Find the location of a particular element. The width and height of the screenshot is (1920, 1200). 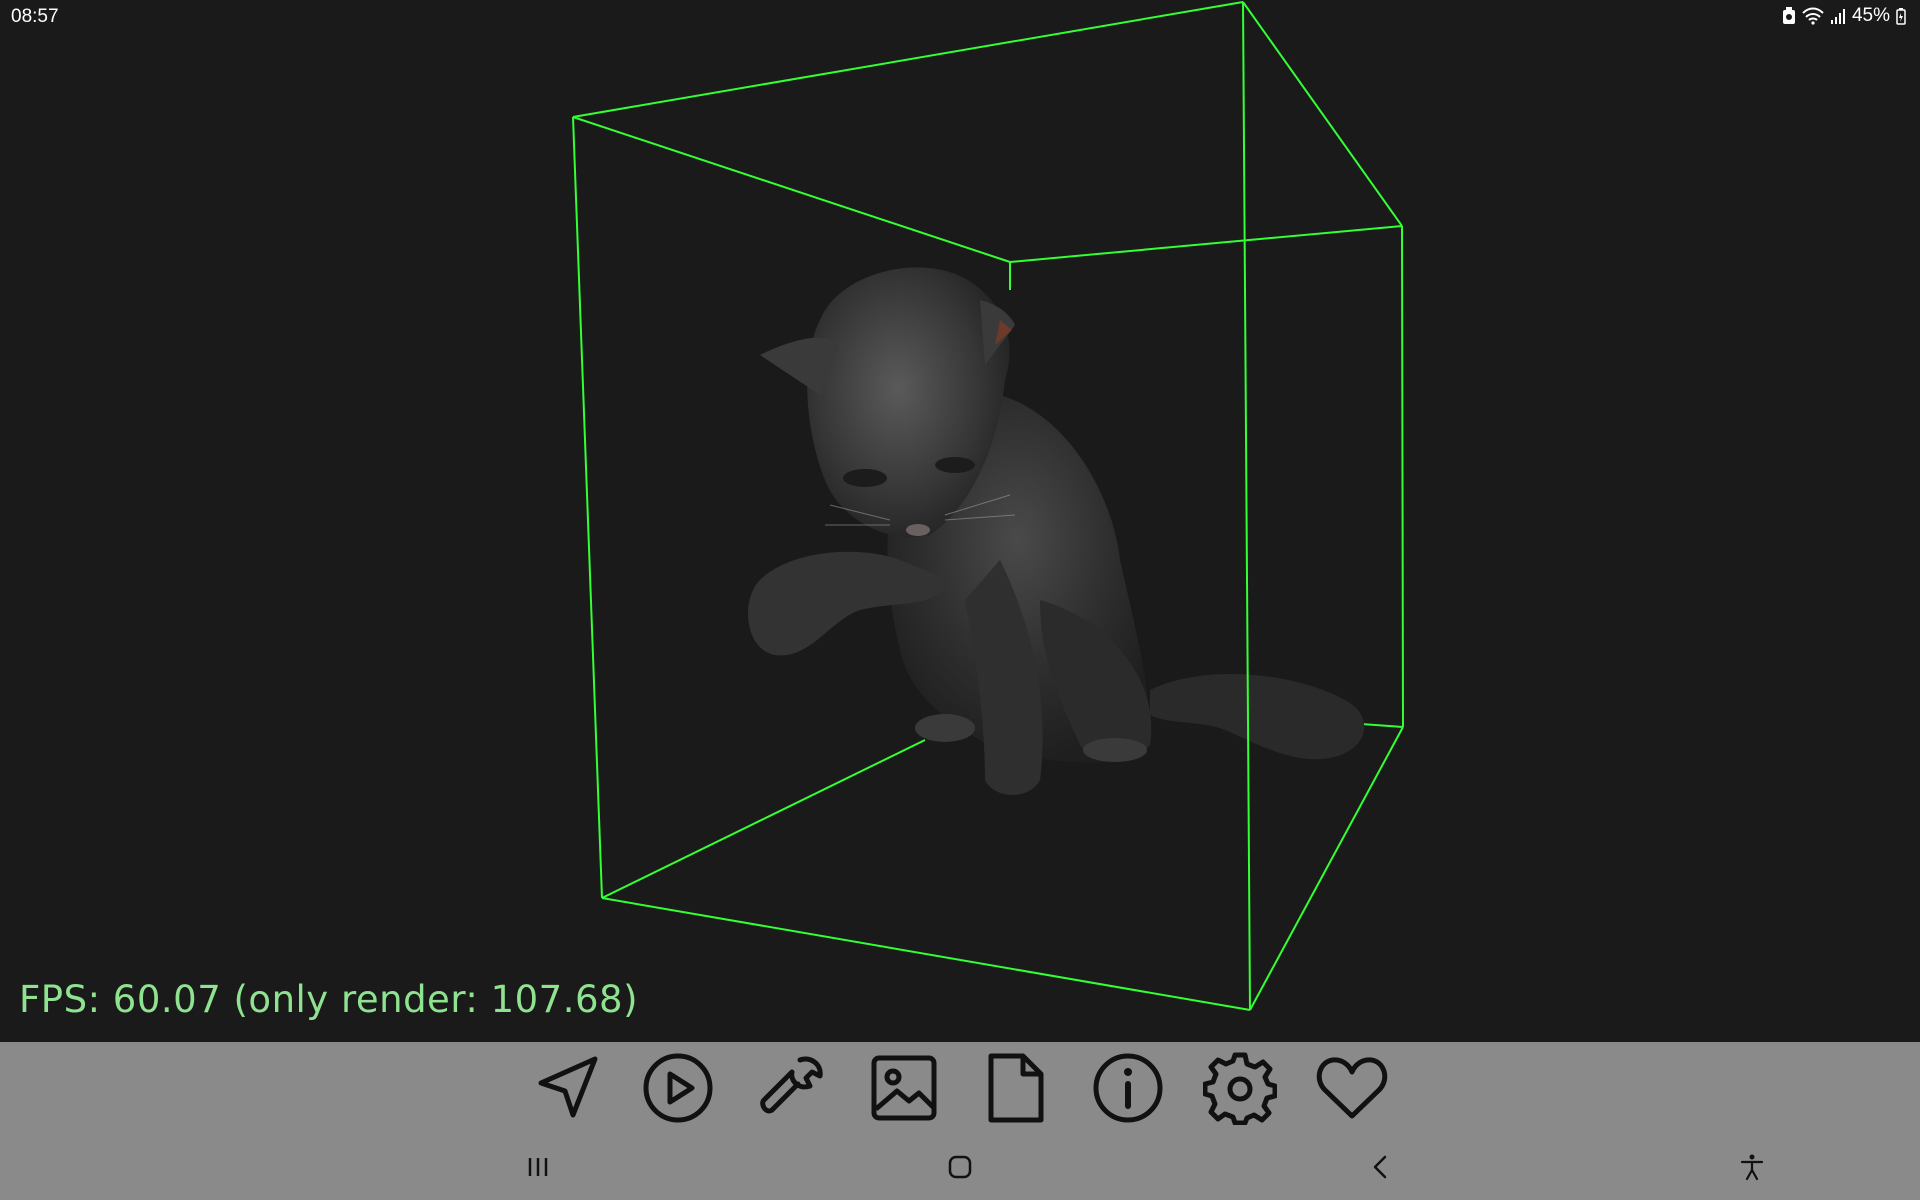

home-button is located at coordinates (960, 1167).